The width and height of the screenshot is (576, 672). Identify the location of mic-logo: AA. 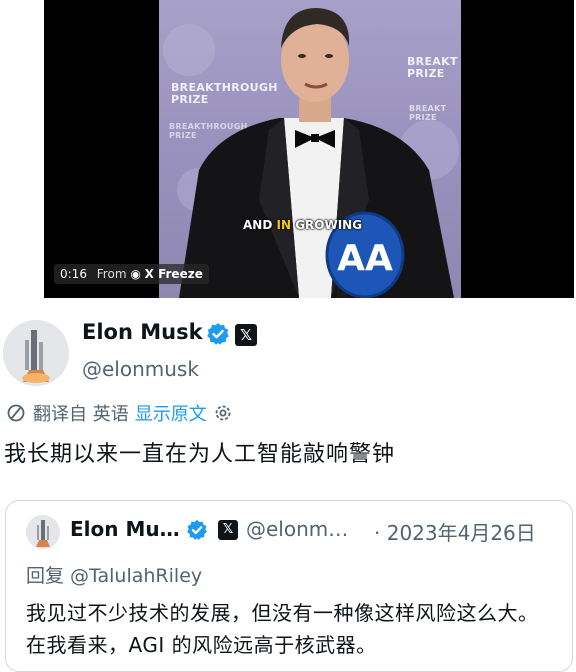
(365, 258).